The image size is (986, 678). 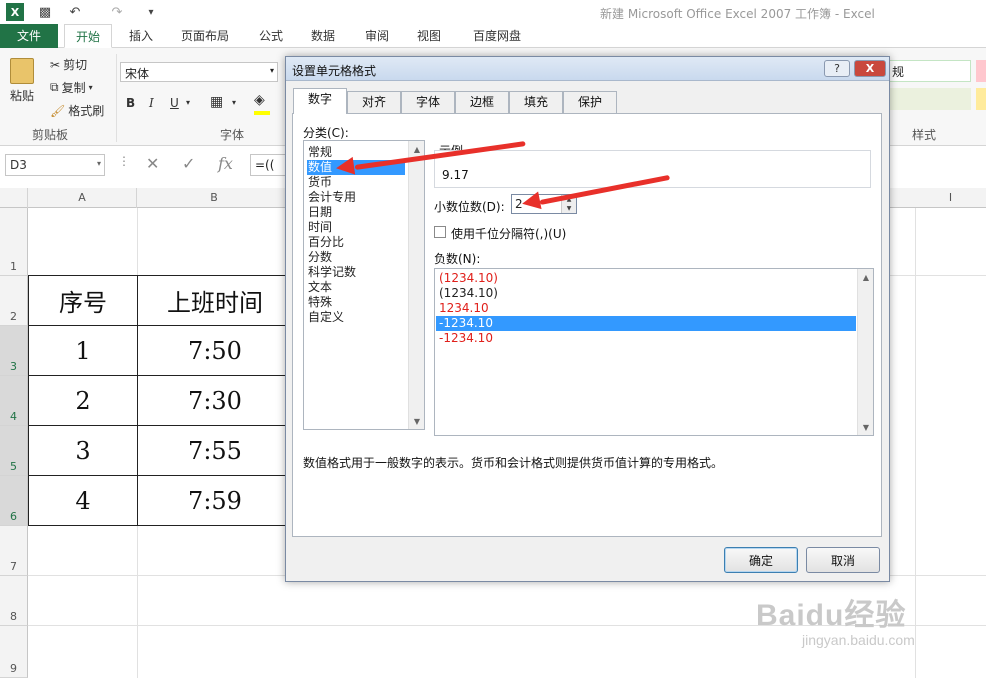 I want to click on column-header-a: A, so click(x=82, y=198).